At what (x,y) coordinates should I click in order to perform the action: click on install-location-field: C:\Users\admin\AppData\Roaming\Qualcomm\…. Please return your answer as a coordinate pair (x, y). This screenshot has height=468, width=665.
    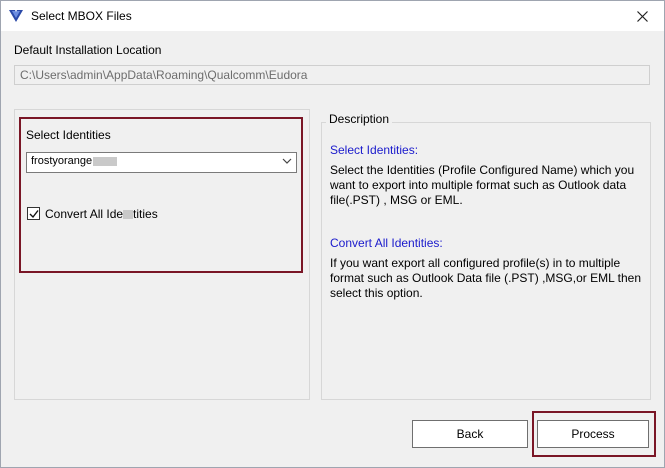
    Looking at the image, I should click on (332, 75).